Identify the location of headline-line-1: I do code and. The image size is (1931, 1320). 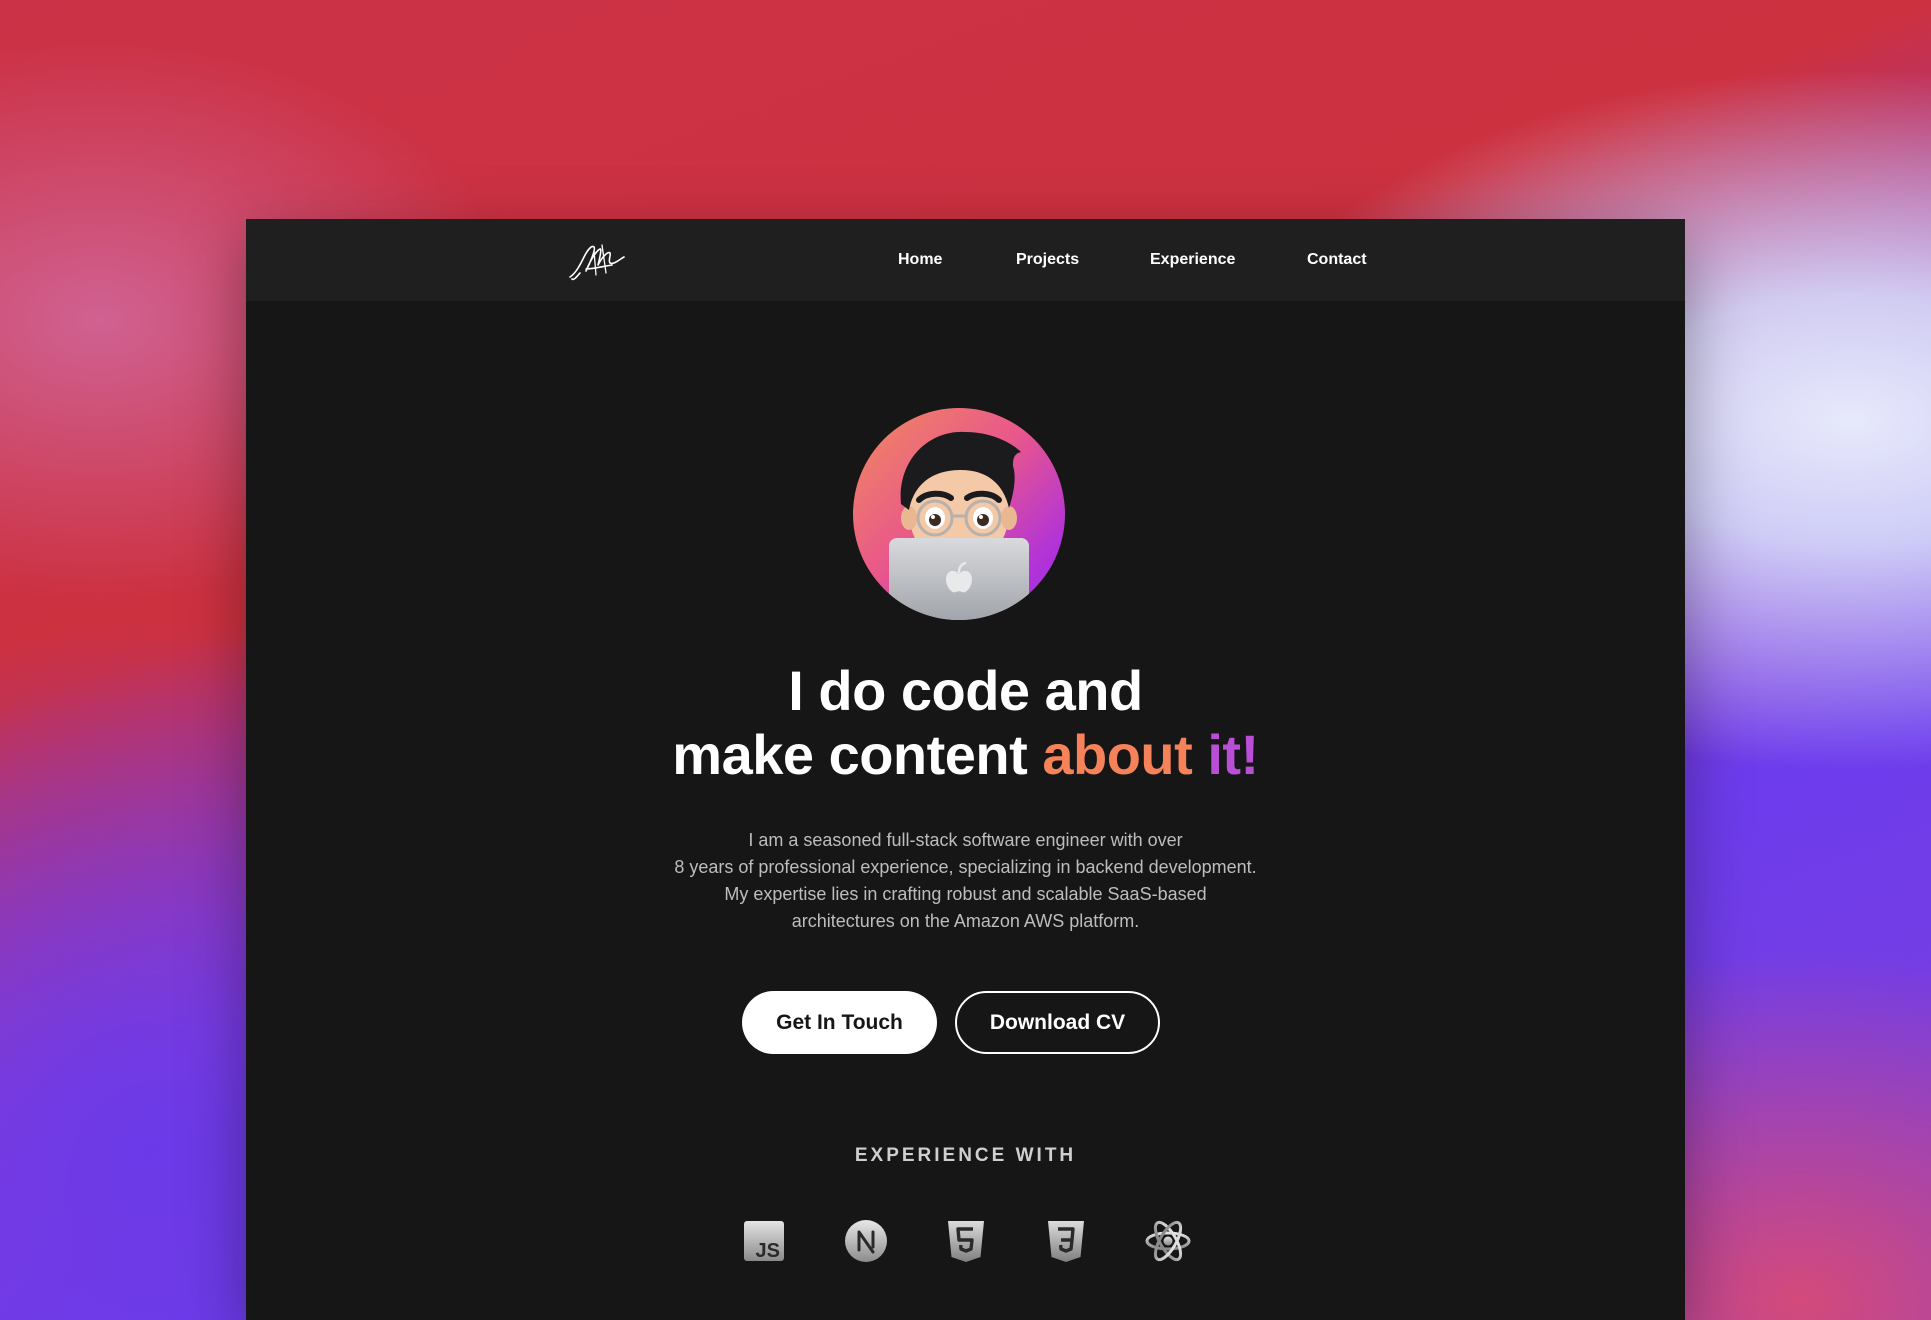
(965, 690).